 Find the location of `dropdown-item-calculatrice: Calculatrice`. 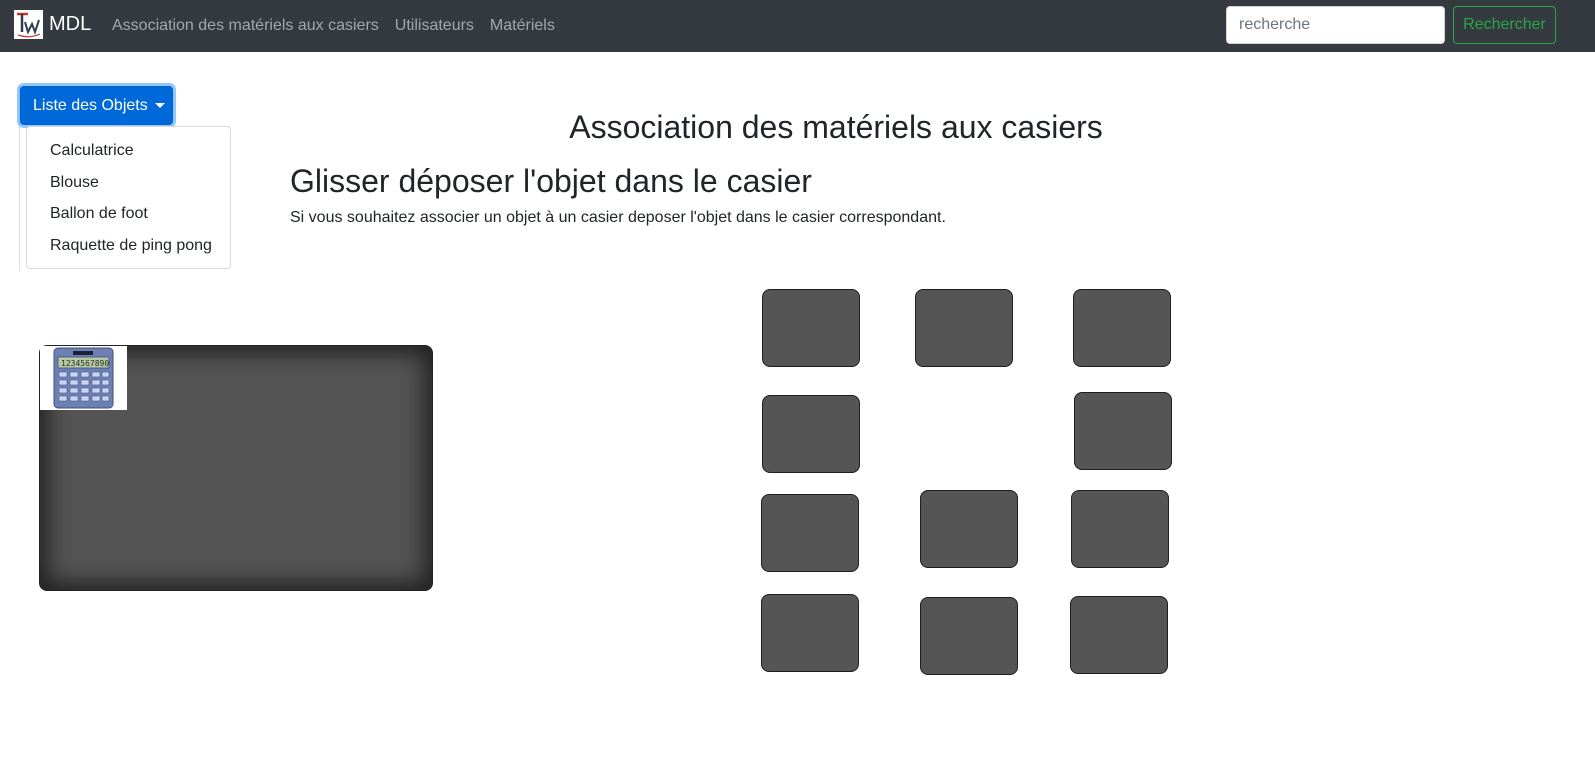

dropdown-item-calculatrice: Calculatrice is located at coordinates (128, 151).